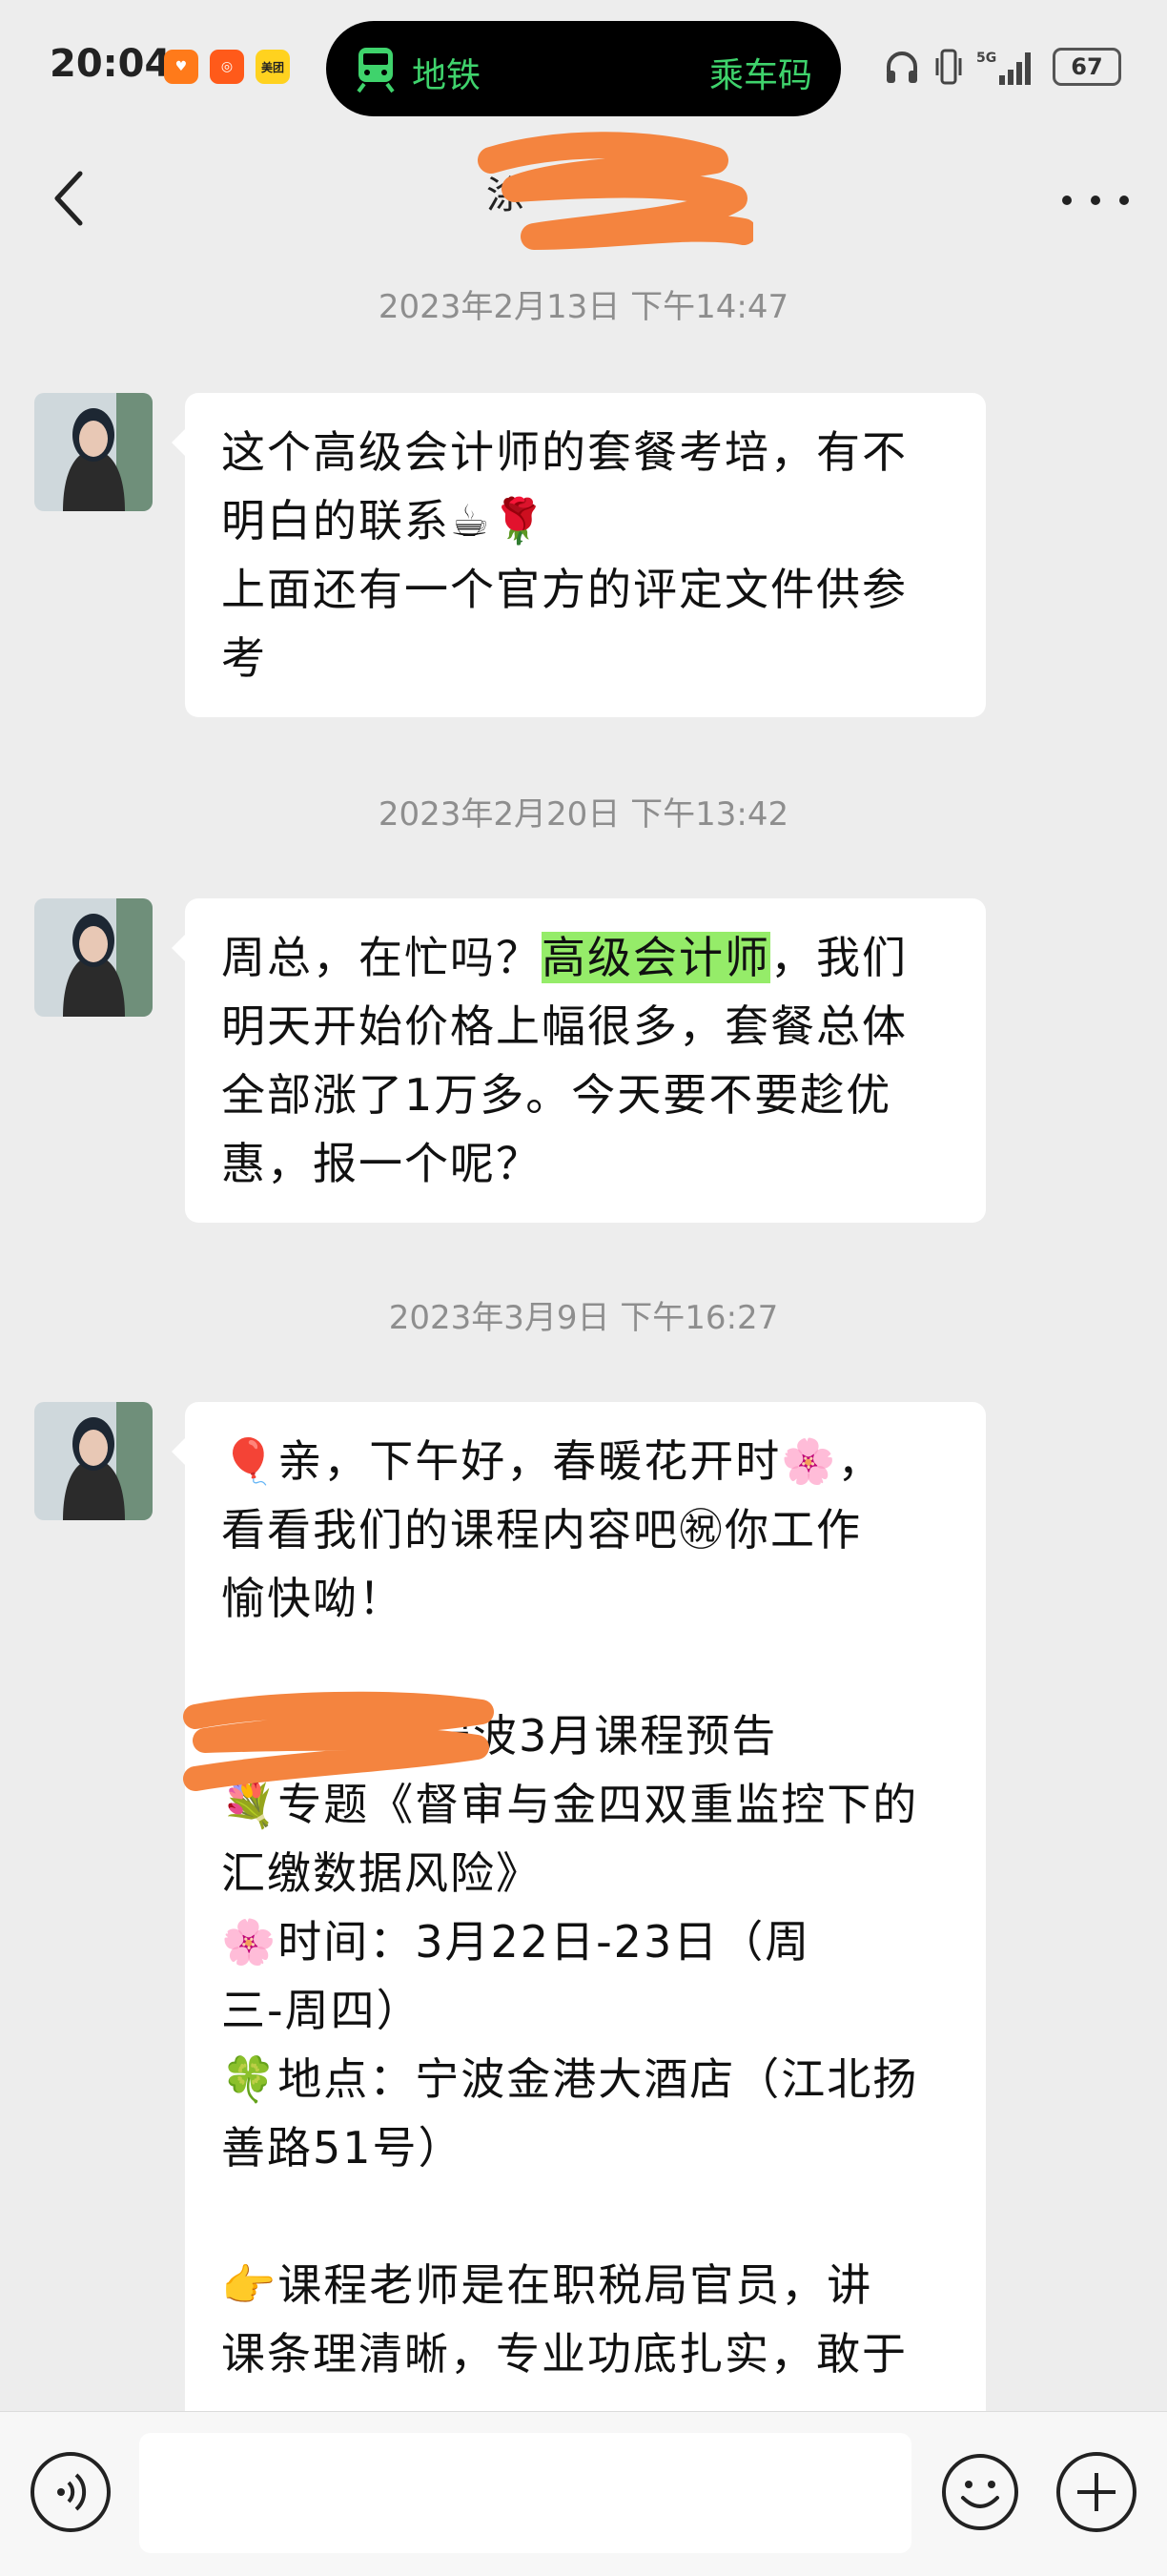 The width and height of the screenshot is (1167, 2576). Describe the element at coordinates (552, 1461) in the screenshot. I see `message-line: 🎈亲，下午好，春暖花开时🌸，` at that location.